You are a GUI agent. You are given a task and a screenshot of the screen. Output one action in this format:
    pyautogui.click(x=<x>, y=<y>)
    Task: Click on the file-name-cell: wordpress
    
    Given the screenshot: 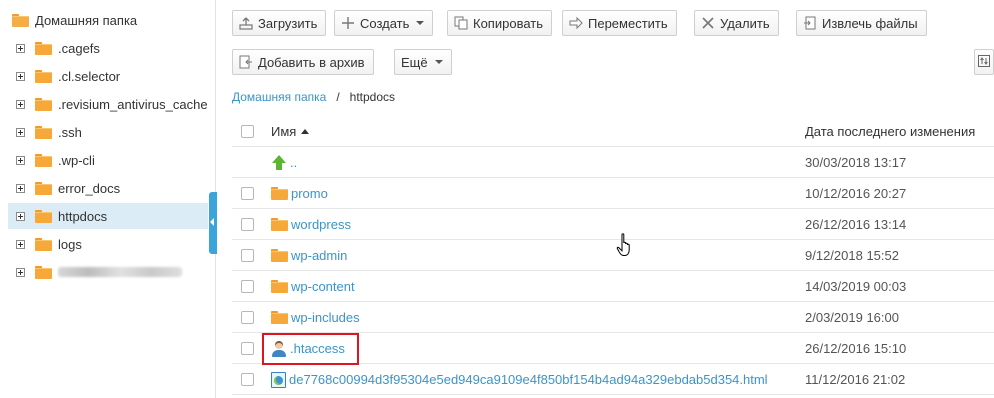 What is the action you would take?
    pyautogui.click(x=311, y=224)
    